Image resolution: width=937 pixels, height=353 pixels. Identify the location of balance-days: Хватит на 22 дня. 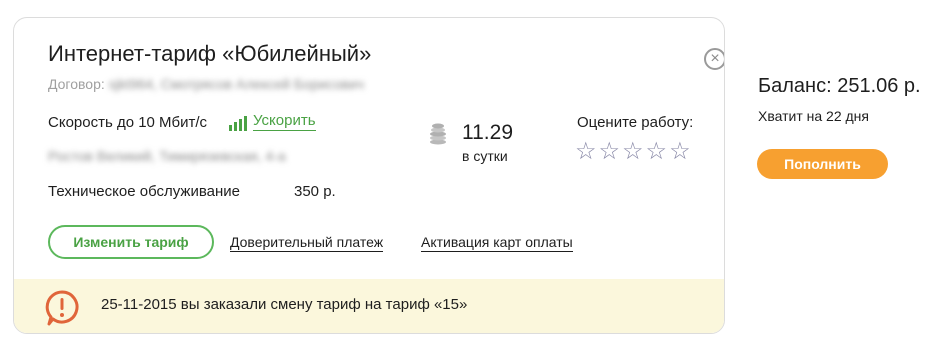
(813, 116).